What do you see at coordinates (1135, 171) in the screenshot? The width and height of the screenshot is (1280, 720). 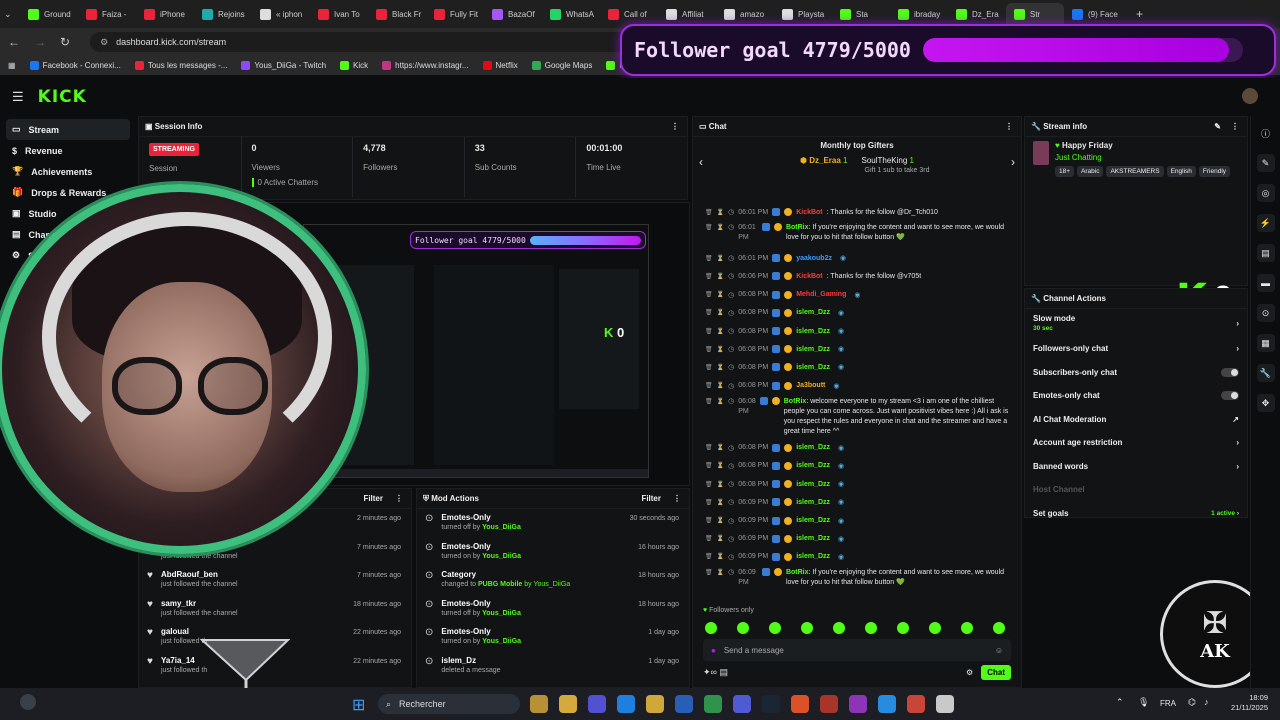 I see `stream-tag: AKSTREAMERS` at bounding box center [1135, 171].